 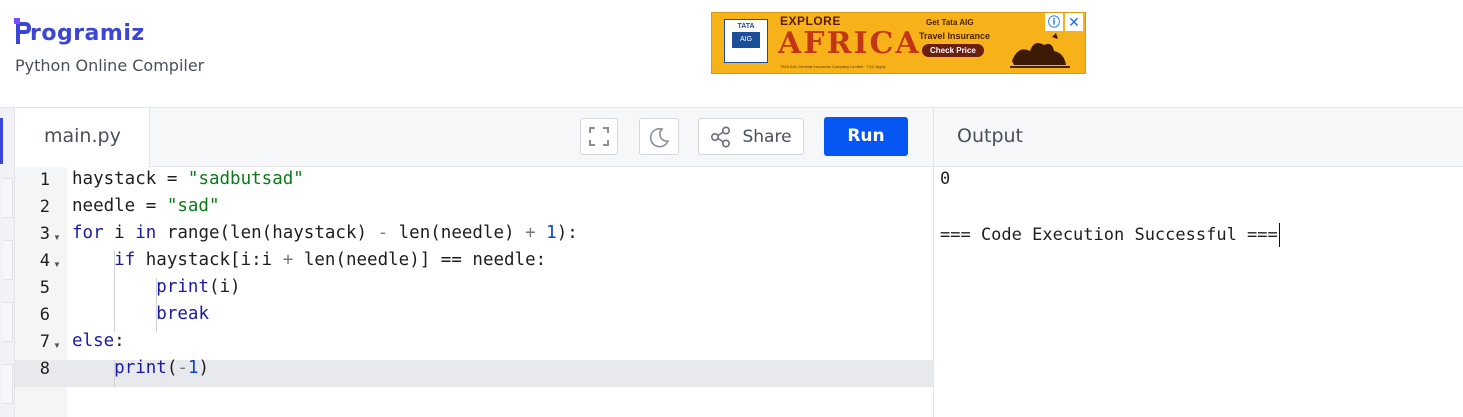 What do you see at coordinates (87, 33) in the screenshot?
I see `logo-text: rogramiz` at bounding box center [87, 33].